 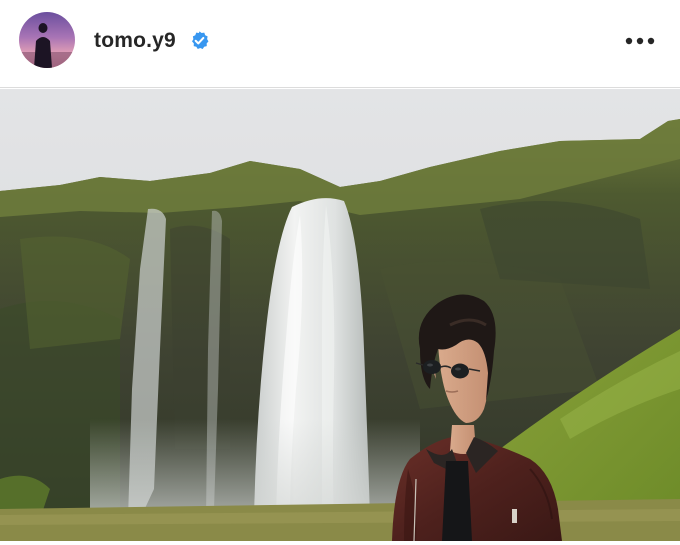 What do you see at coordinates (200, 40) in the screenshot?
I see `verified-badge-icon` at bounding box center [200, 40].